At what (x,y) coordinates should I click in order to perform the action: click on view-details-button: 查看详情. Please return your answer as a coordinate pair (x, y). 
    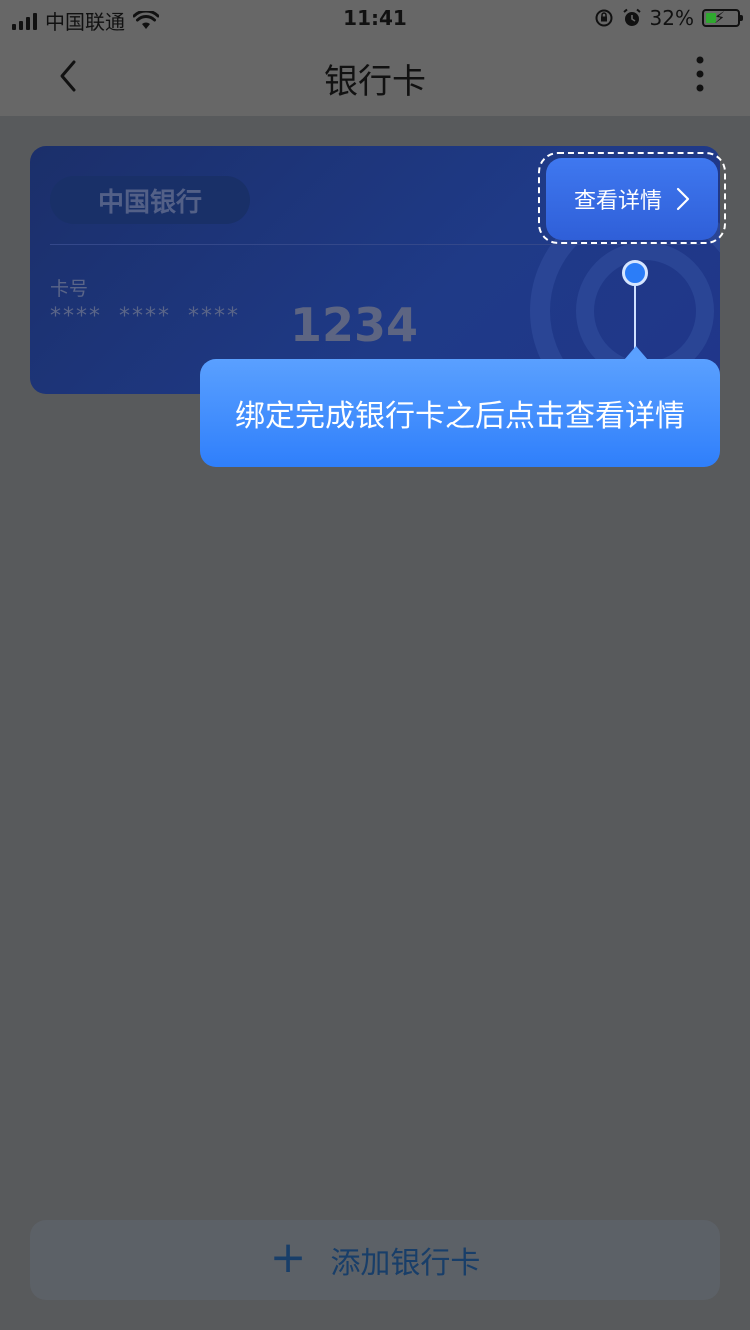
    Looking at the image, I should click on (632, 199).